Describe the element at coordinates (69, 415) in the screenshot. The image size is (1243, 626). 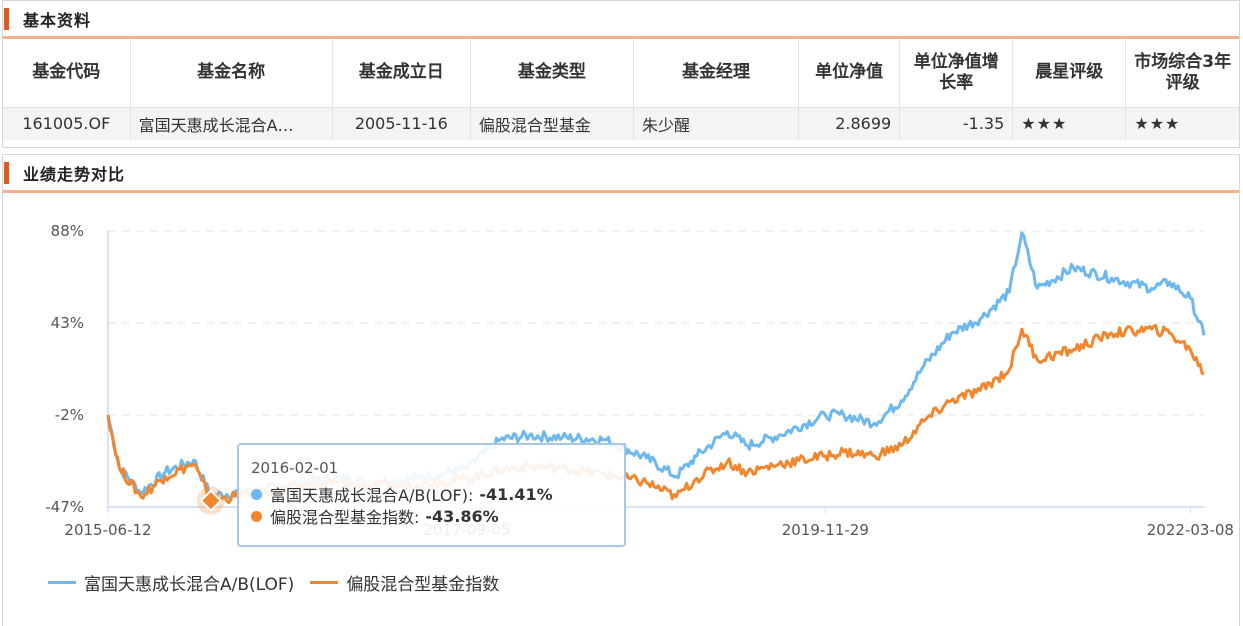
I see `y-tick-label: -2%` at that location.